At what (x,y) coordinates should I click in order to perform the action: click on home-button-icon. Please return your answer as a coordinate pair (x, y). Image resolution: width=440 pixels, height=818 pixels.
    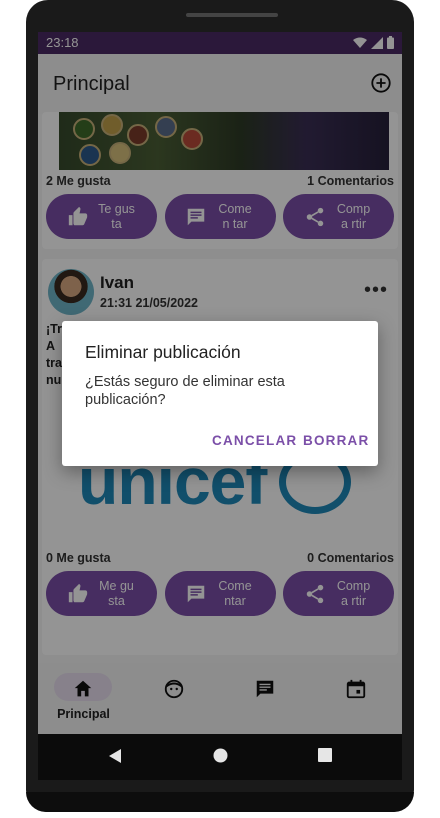
    Looking at the image, I should click on (220, 755).